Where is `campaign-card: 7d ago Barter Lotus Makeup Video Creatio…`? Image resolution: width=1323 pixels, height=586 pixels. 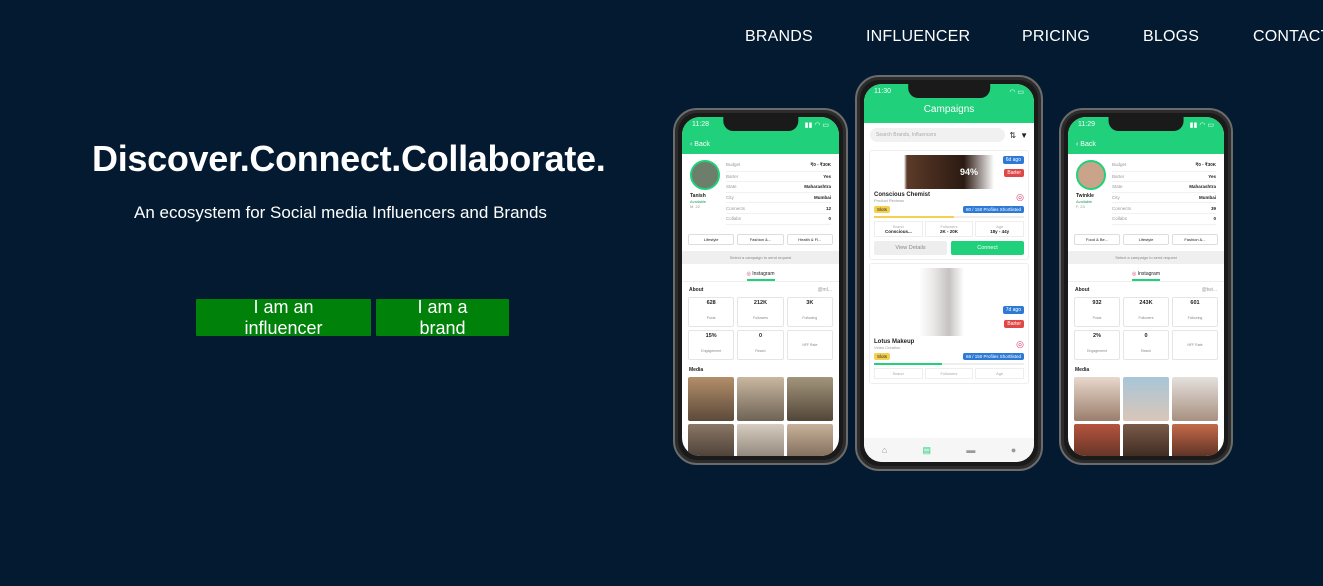
campaign-card: 7d ago Barter Lotus Makeup Video Creatio… is located at coordinates (949, 323).